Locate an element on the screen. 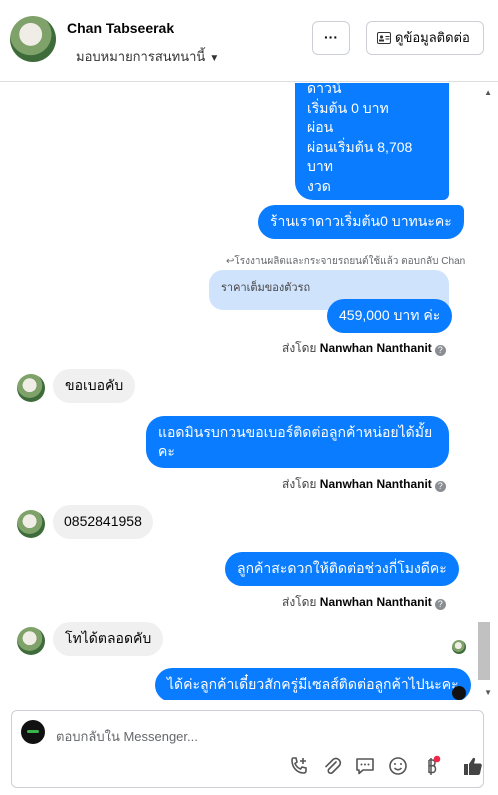 The height and width of the screenshot is (795, 498). outgoing-message: 459,000 บาท ค่ะ is located at coordinates (390, 316).